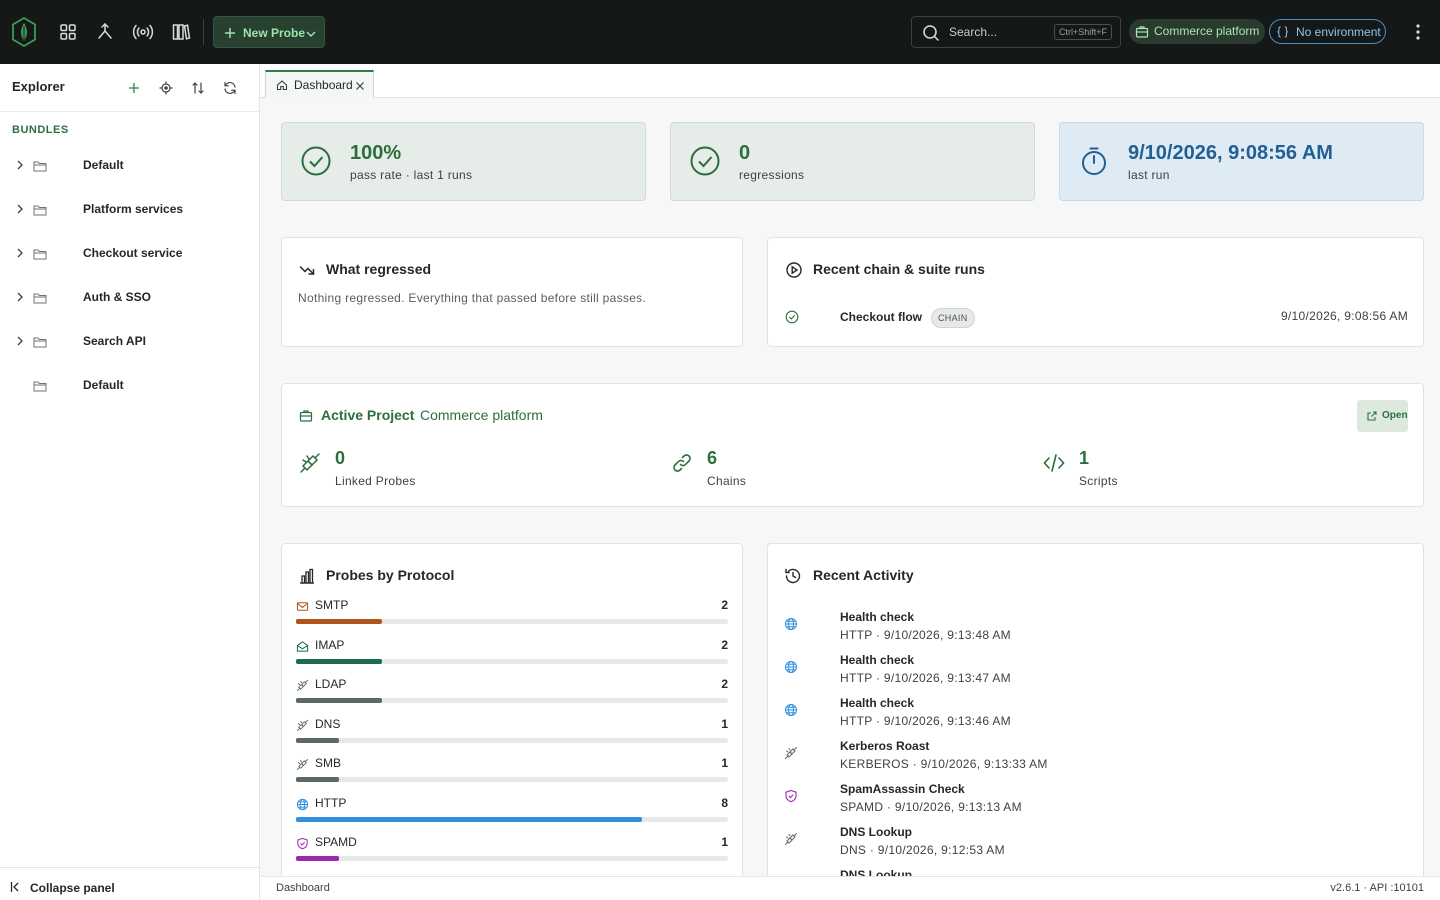 The image size is (1440, 900). I want to click on locate-icon, so click(166, 88).